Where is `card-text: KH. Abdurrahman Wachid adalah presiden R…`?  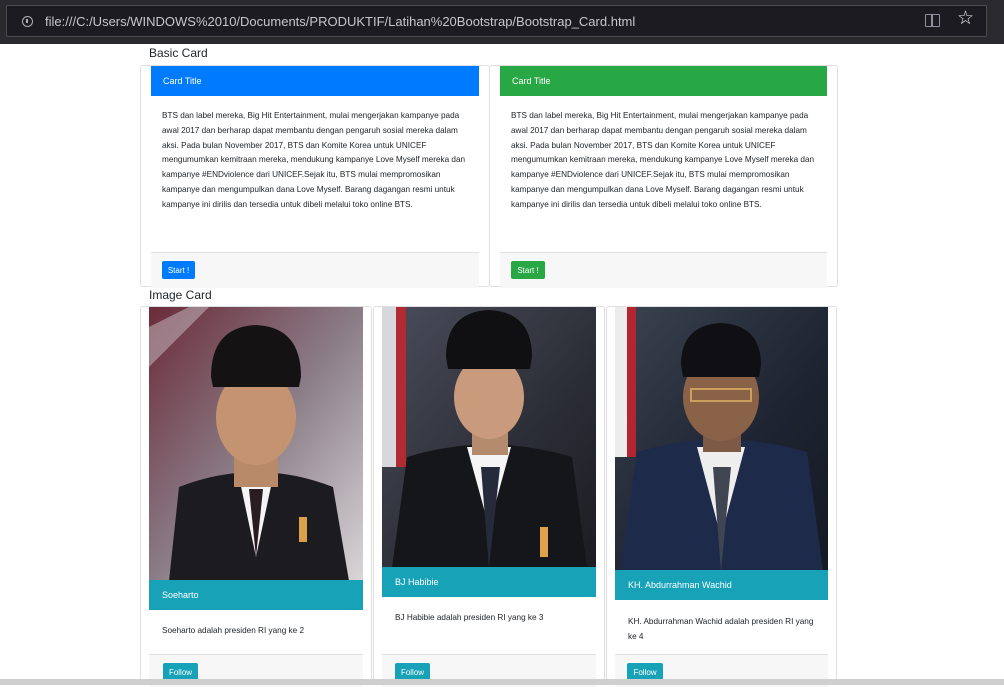 card-text: KH. Abdurrahman Wachid adalah presiden R… is located at coordinates (721, 629).